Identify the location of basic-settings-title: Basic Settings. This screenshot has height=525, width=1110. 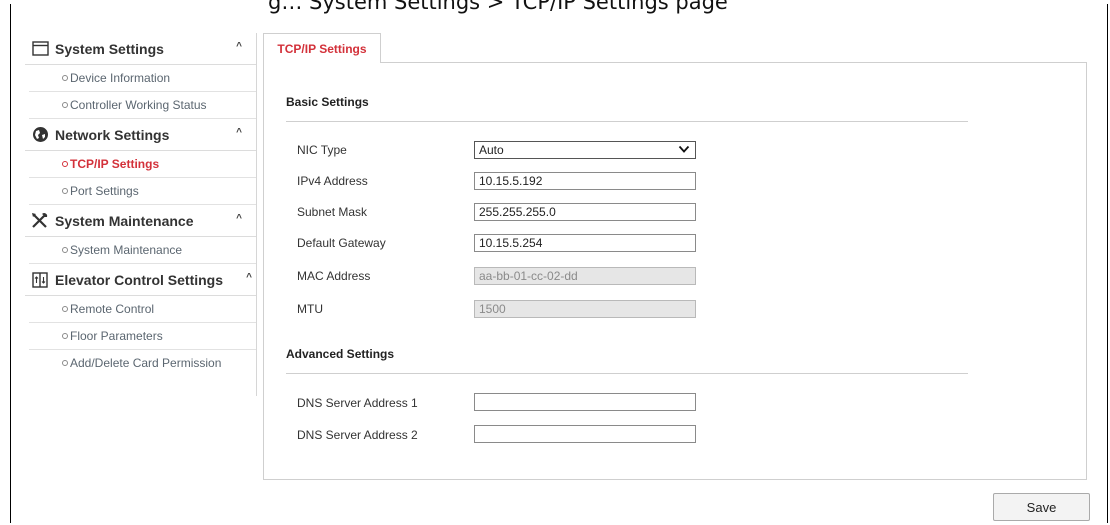
(327, 102).